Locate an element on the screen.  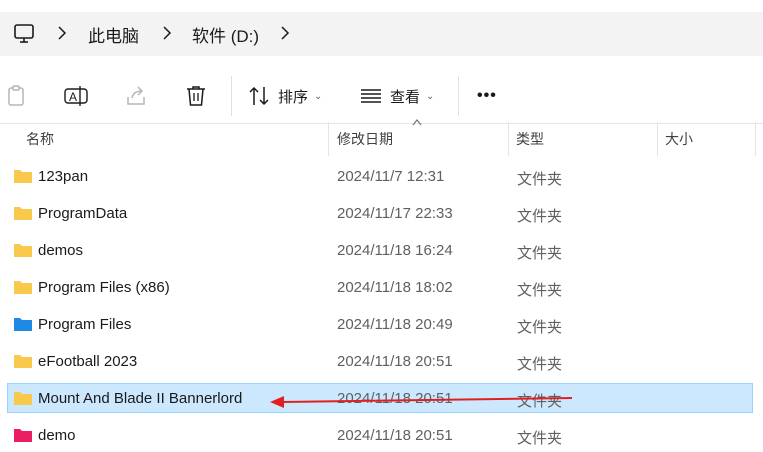
share-button is located at coordinates (136, 96).